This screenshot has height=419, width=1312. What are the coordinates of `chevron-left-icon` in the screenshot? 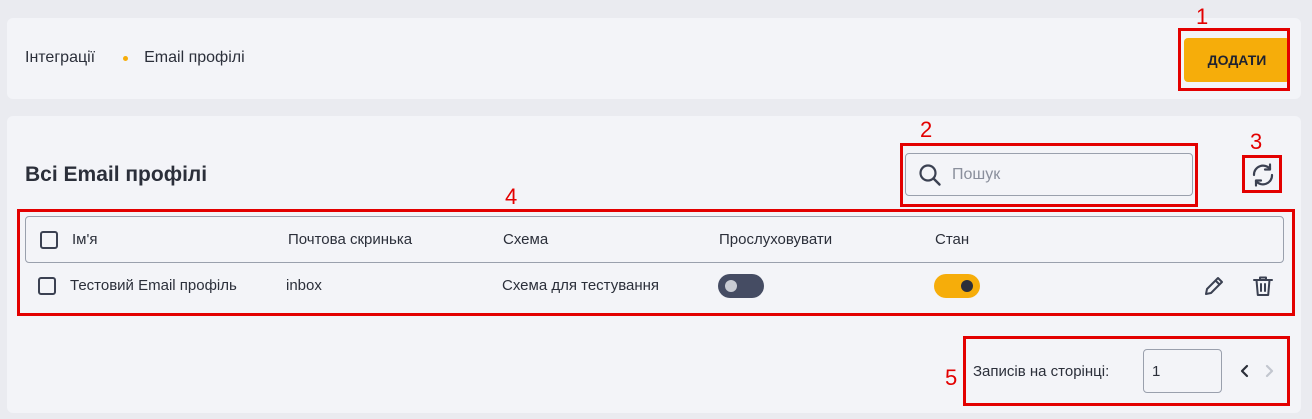 It's located at (1244, 371).